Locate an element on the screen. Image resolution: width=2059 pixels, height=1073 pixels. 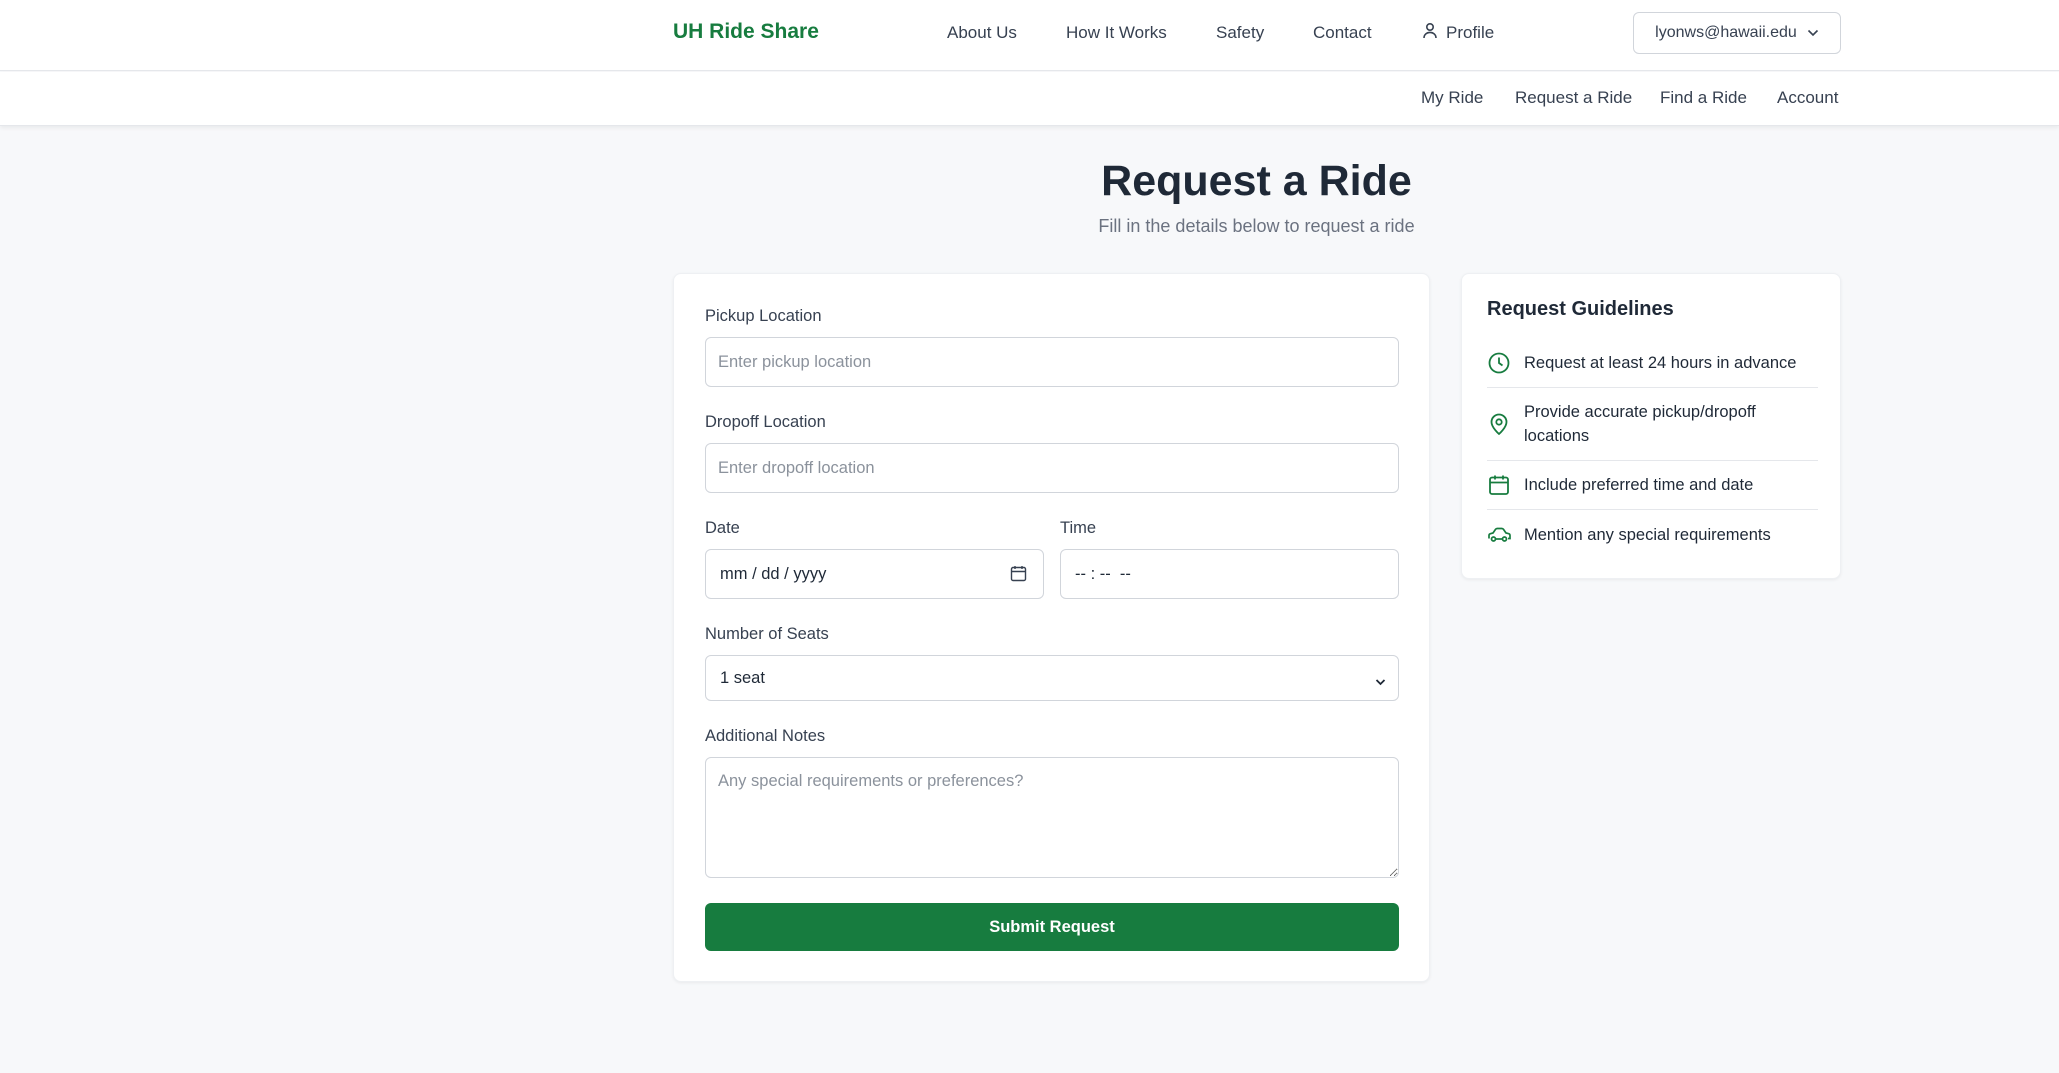
pickup-location-input is located at coordinates (1052, 362).